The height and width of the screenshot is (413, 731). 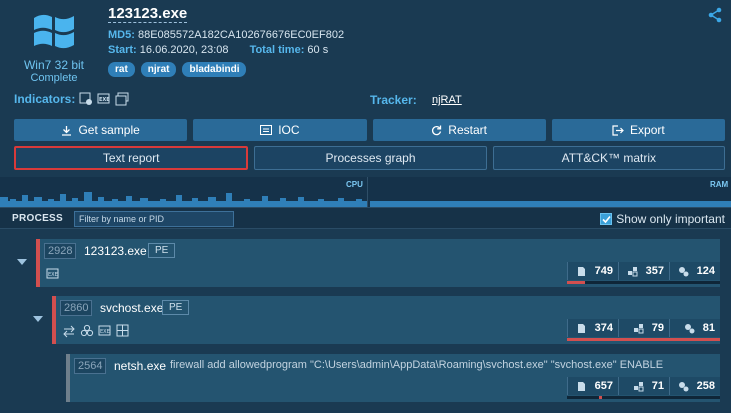 What do you see at coordinates (54, 78) in the screenshot?
I see `task-status: Complete` at bounding box center [54, 78].